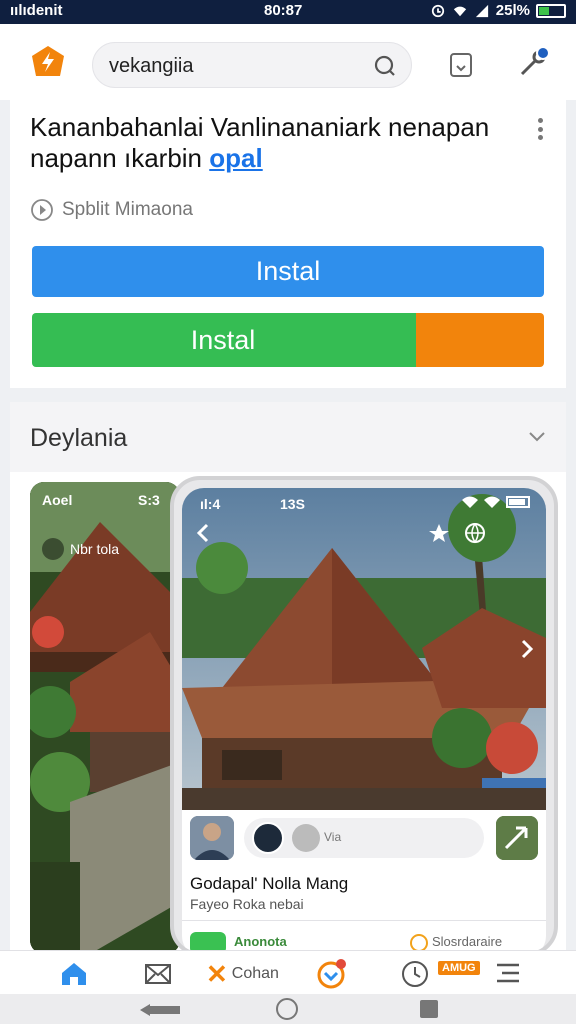 This screenshot has width=576, height=1024. I want to click on star-icon, so click(439, 533).